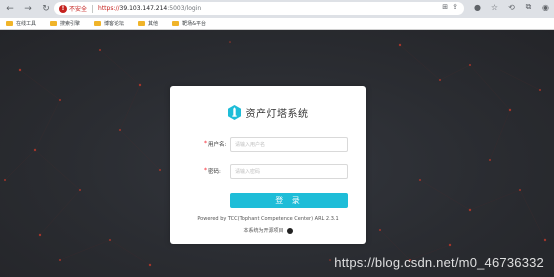  I want to click on bookmark-folder: 搜索引擎, so click(65, 23).